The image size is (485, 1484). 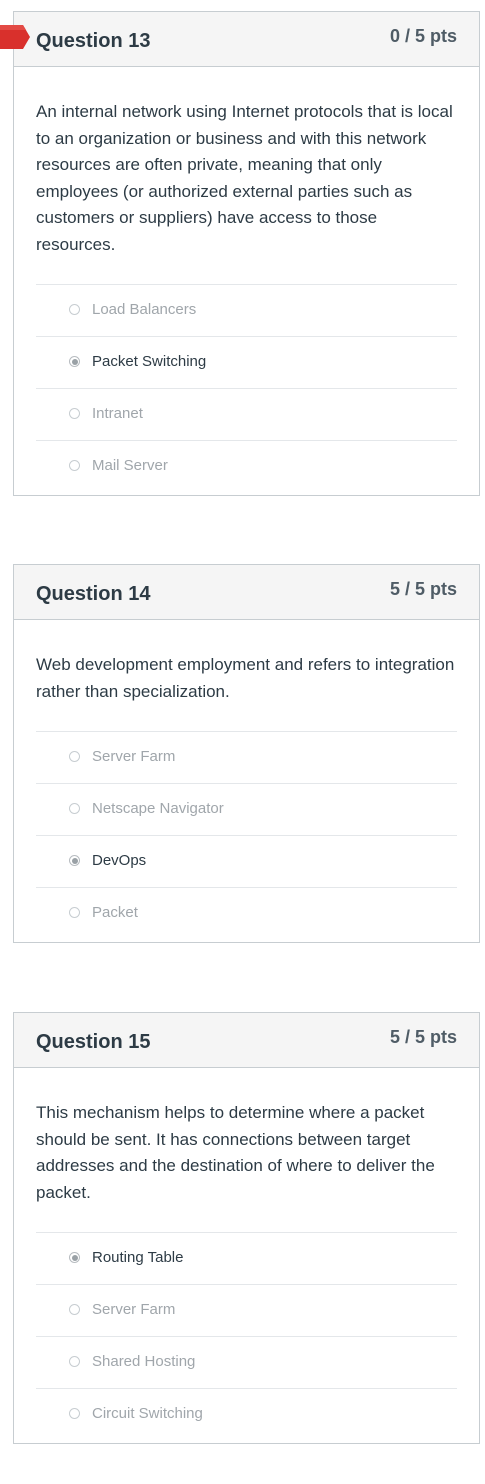 What do you see at coordinates (423, 36) in the screenshot?
I see `question-points: 0 / 5 pts` at bounding box center [423, 36].